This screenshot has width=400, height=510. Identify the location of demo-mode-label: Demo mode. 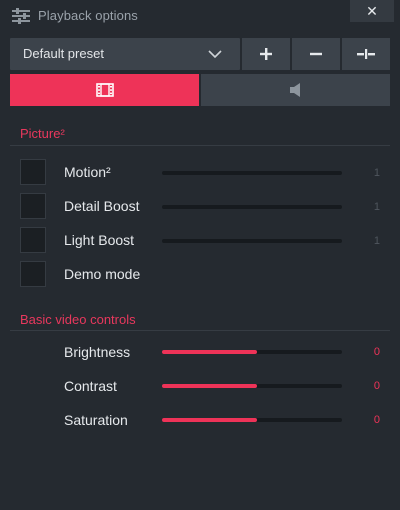
(102, 274).